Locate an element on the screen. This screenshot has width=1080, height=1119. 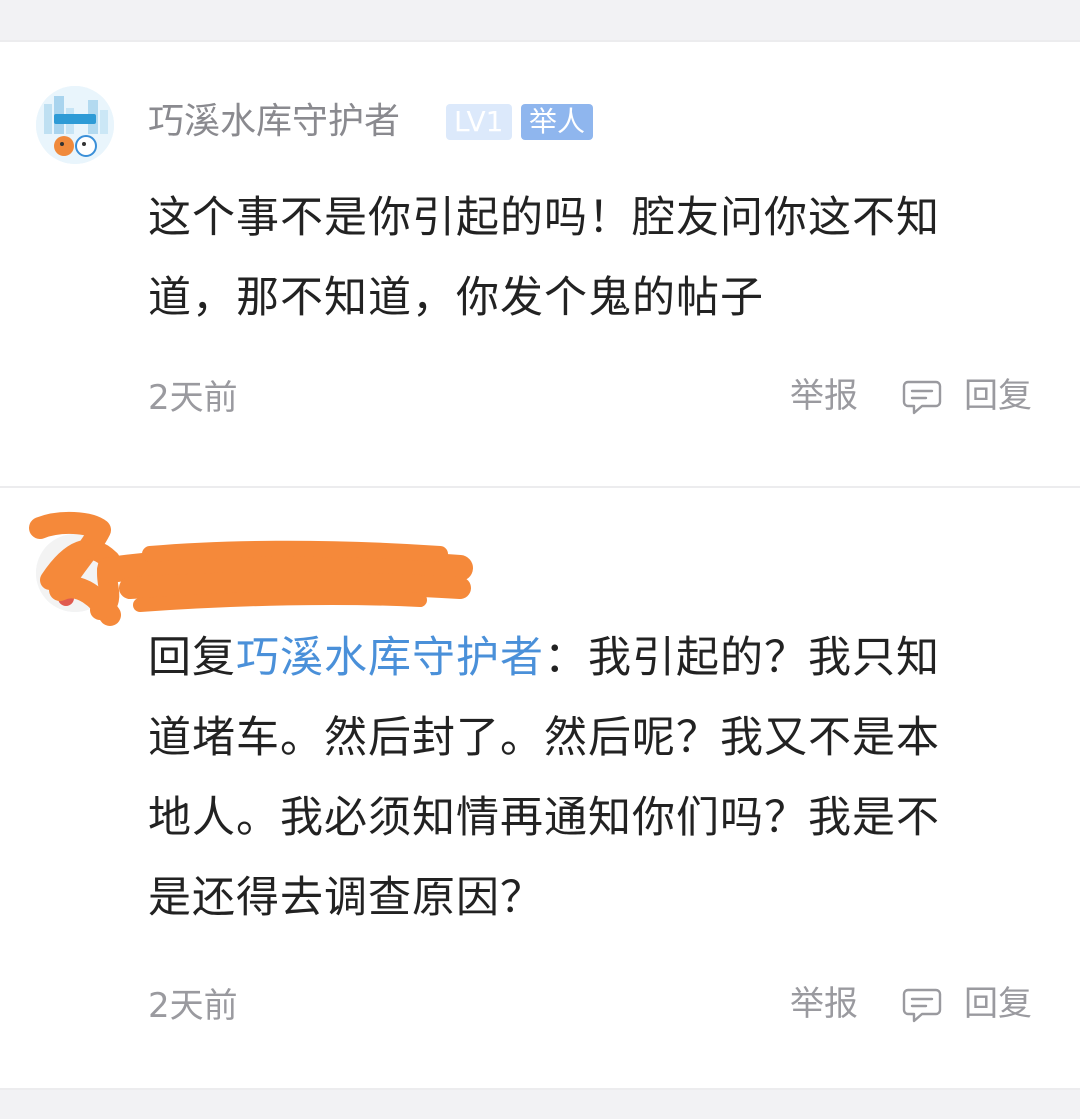
comment-text: 这个事不是你引起的吗！腔友问你这不知道，那不知道，你发个鬼的帖子 is located at coordinates (544, 258).